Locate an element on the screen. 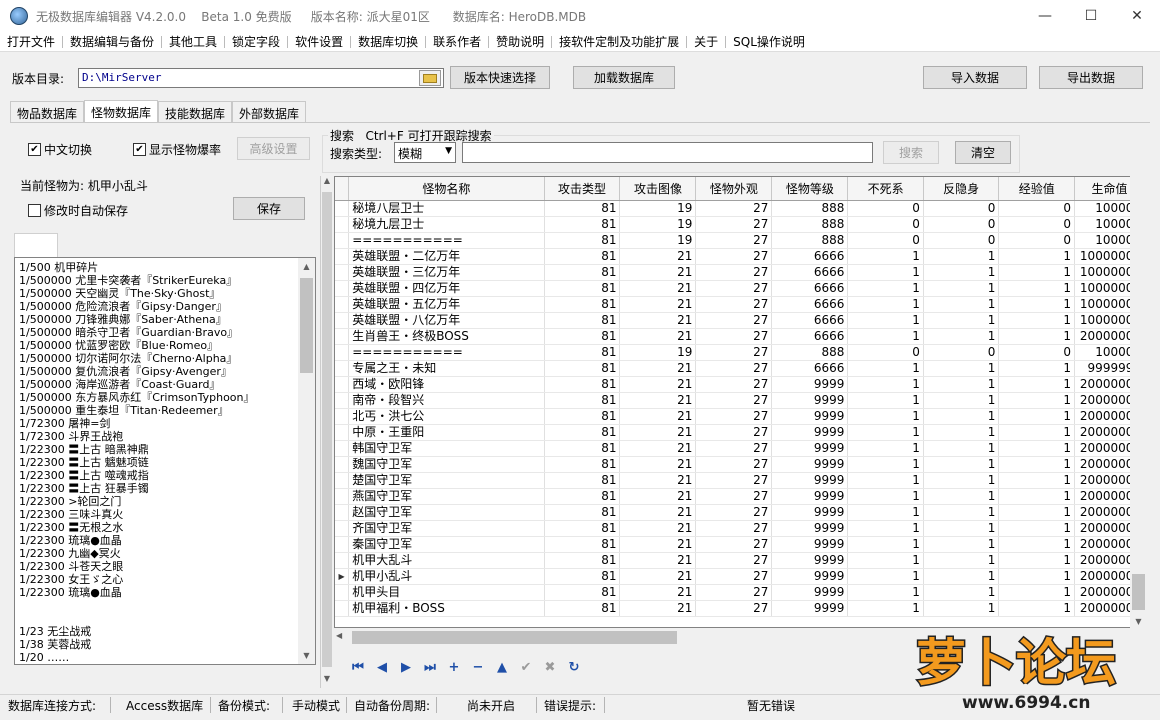 The height and width of the screenshot is (720, 1160). drop-list-item: 1/72300 斗界王战袍 is located at coordinates (165, 436).